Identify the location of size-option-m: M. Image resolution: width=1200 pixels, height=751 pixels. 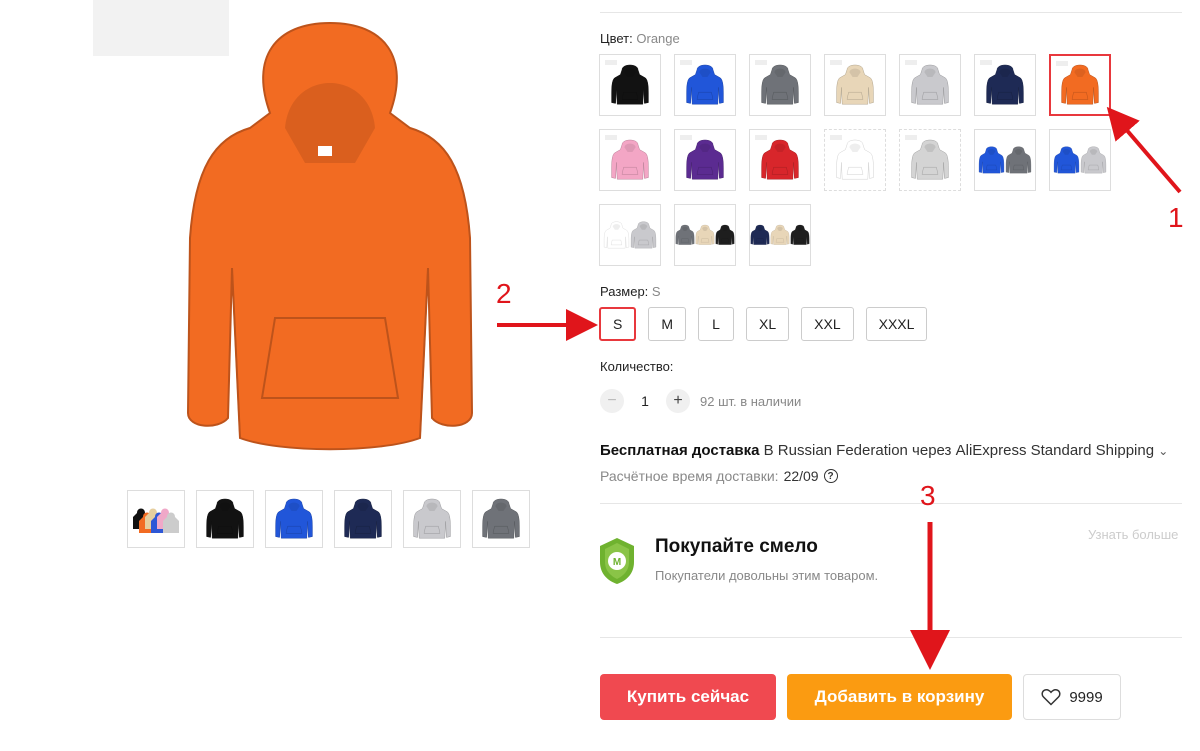
(667, 324).